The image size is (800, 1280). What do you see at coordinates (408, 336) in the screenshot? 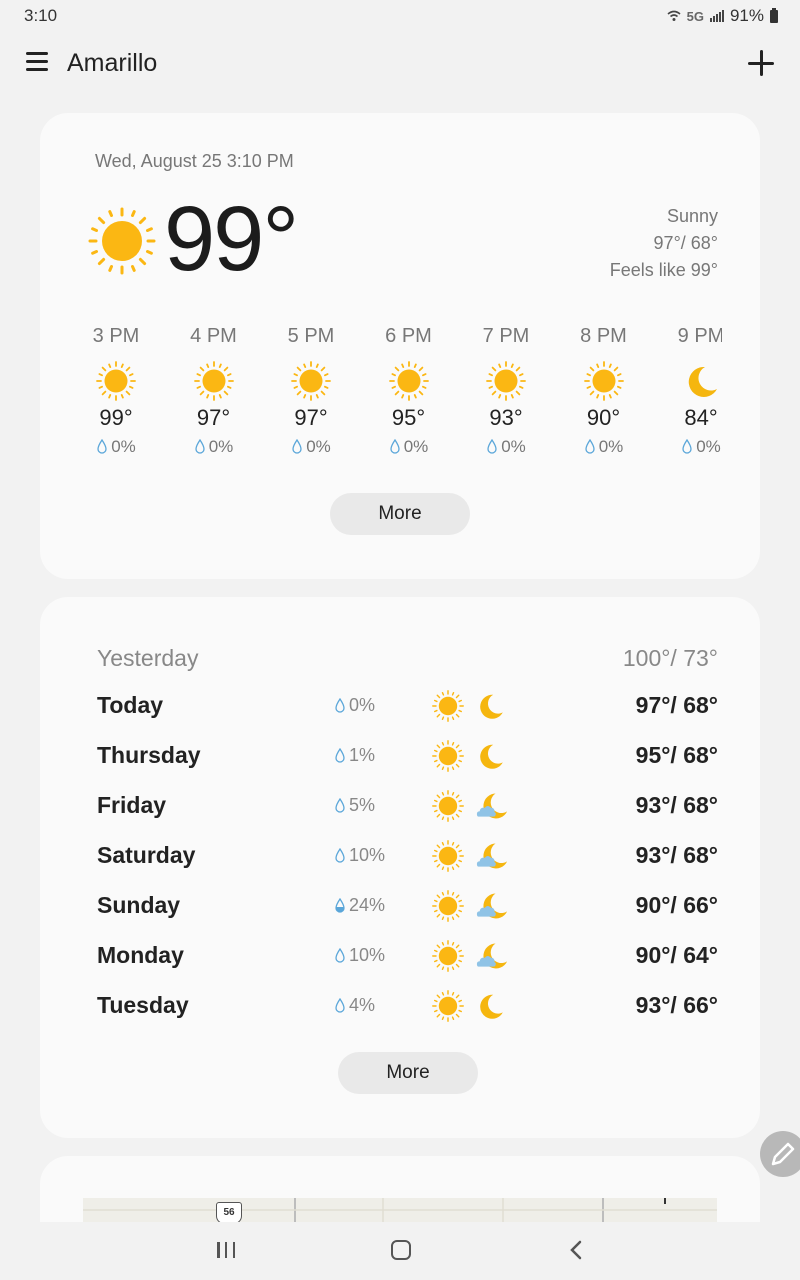
I see `hourly-time: 6 PM` at bounding box center [408, 336].